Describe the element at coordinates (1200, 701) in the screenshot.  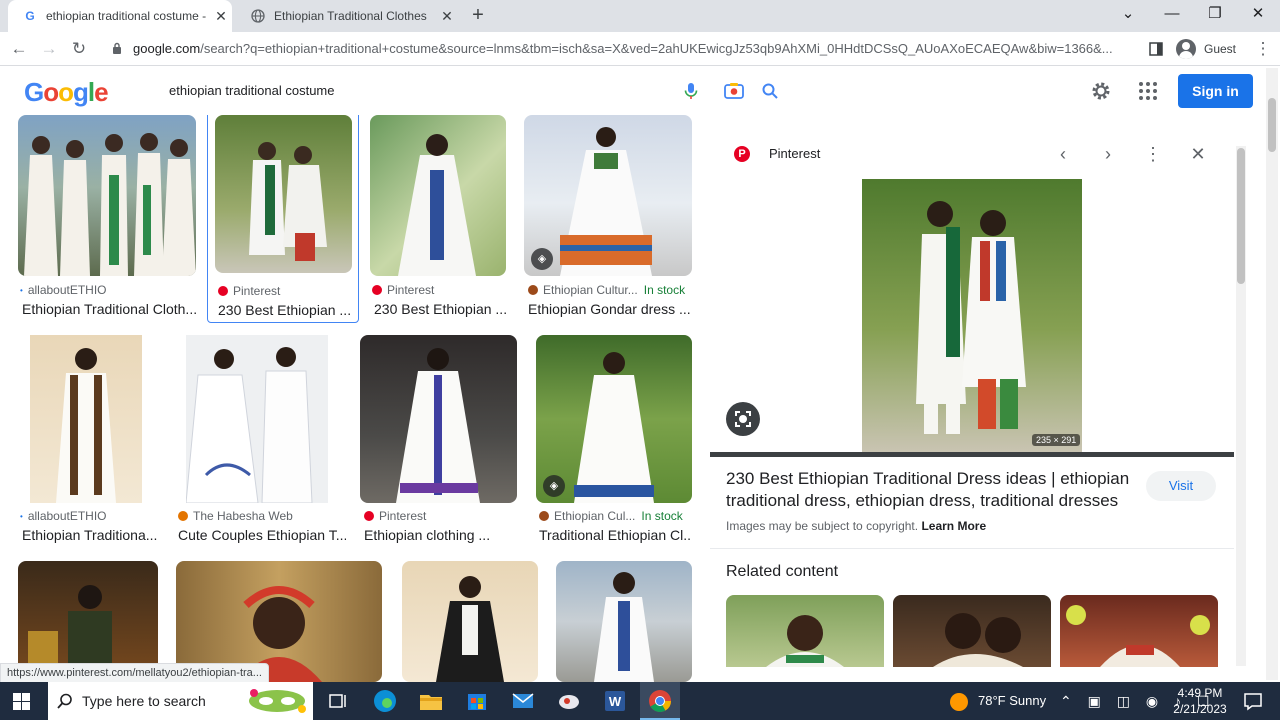
I see `taskbar-clock: 4:49 PM 2/21/2023` at that location.